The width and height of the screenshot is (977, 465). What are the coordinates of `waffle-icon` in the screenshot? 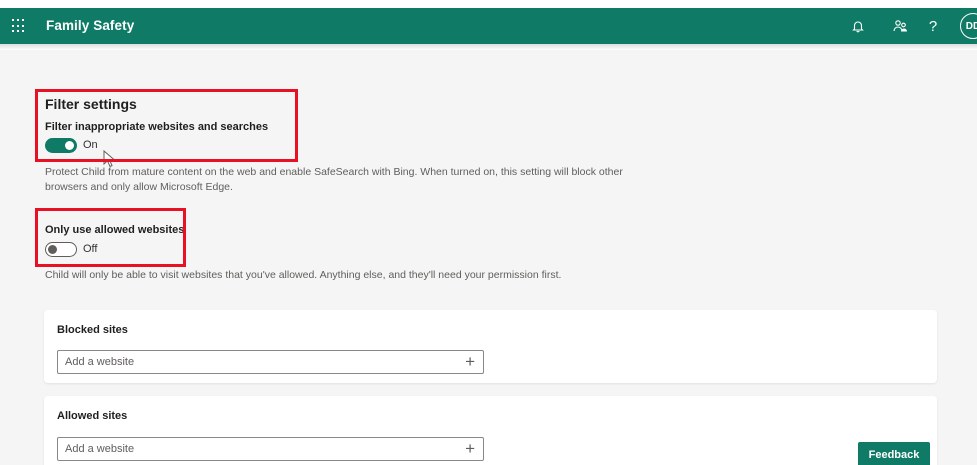 It's located at (19, 26).